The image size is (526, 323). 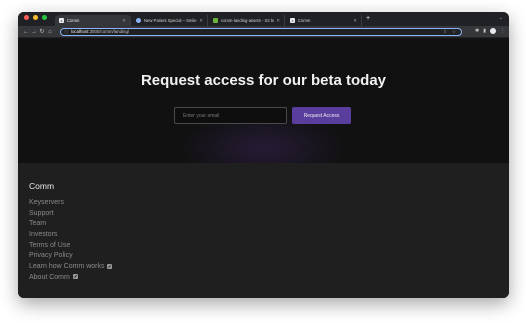 What do you see at coordinates (70, 203) in the screenshot?
I see `footer-link-keyservers: Keyservers` at bounding box center [70, 203].